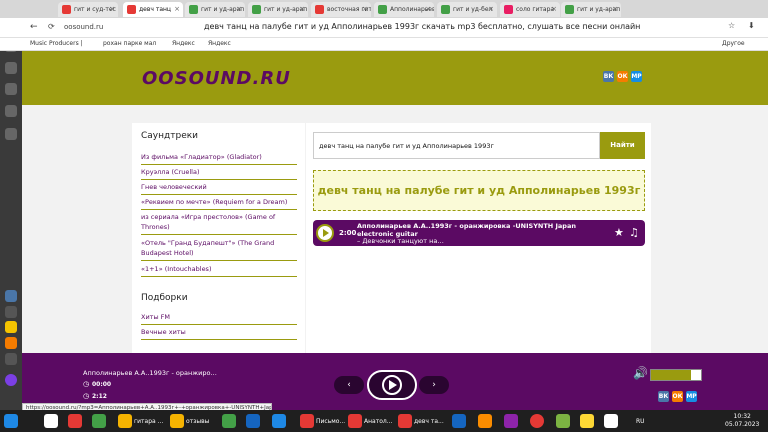 This screenshot has height=432, width=768. Describe the element at coordinates (742, 421) in the screenshot. I see `taskbar-clock: 10:32 05.07.2023` at that location.